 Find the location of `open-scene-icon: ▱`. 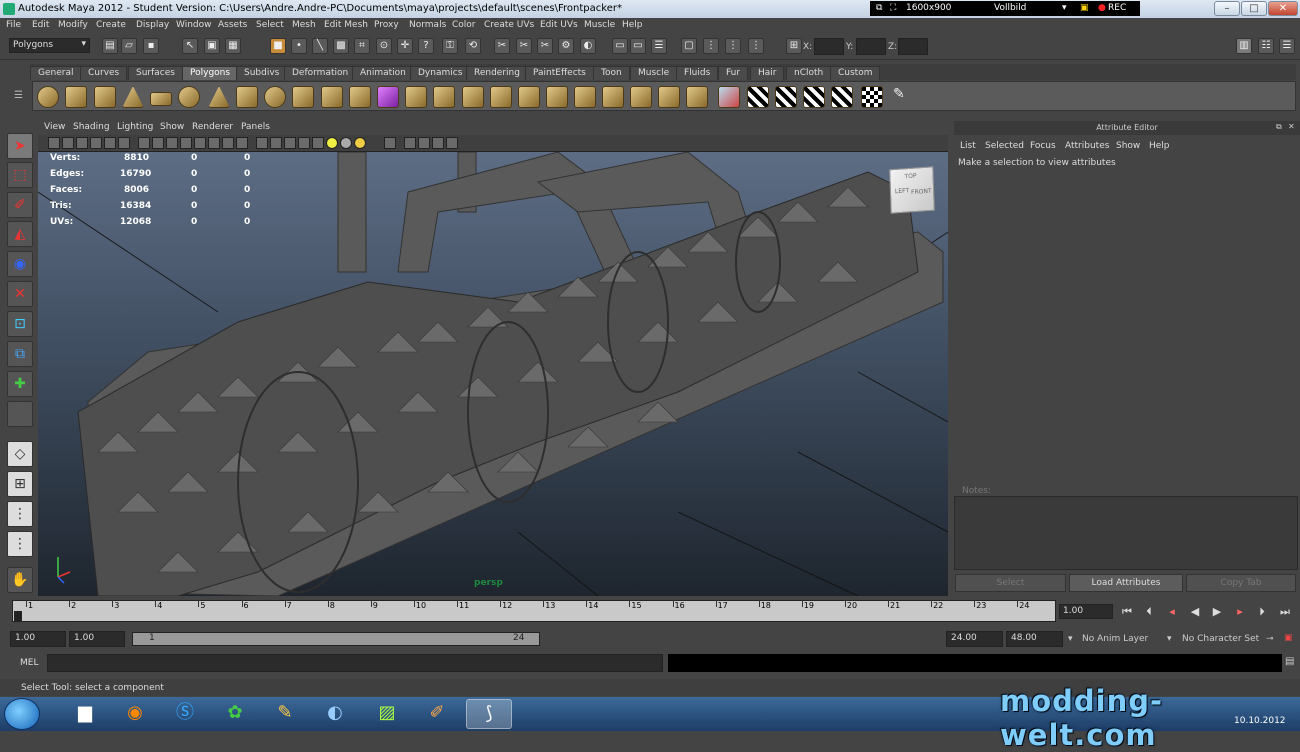

open-scene-icon: ▱ is located at coordinates (129, 46).